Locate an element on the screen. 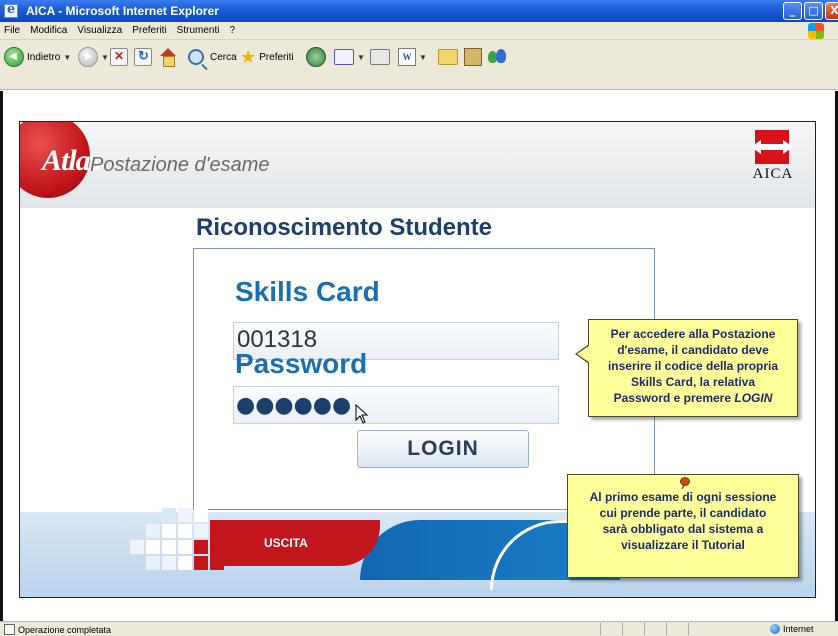 The image size is (838, 636). menu-strumenti: Strumenti is located at coordinates (198, 30).